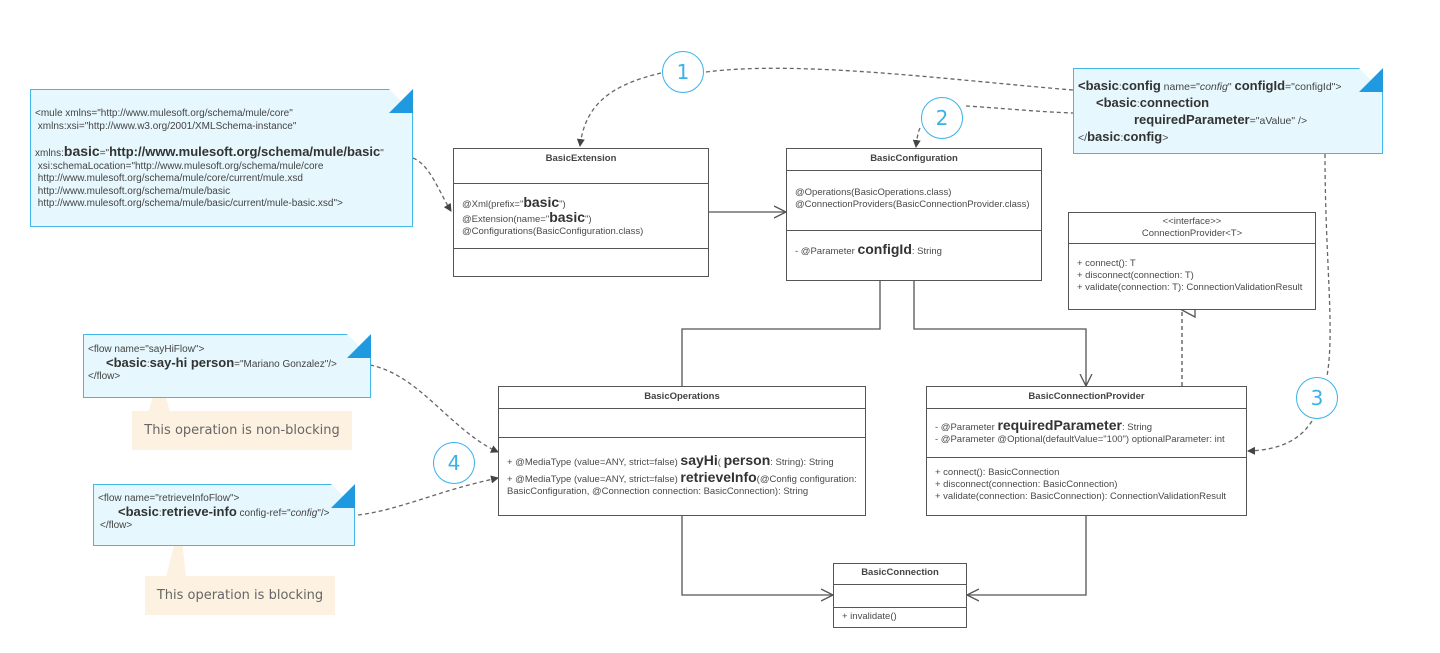  What do you see at coordinates (1027, 555) in the screenshot?
I see `provider-to-connection-arrow` at bounding box center [1027, 555].